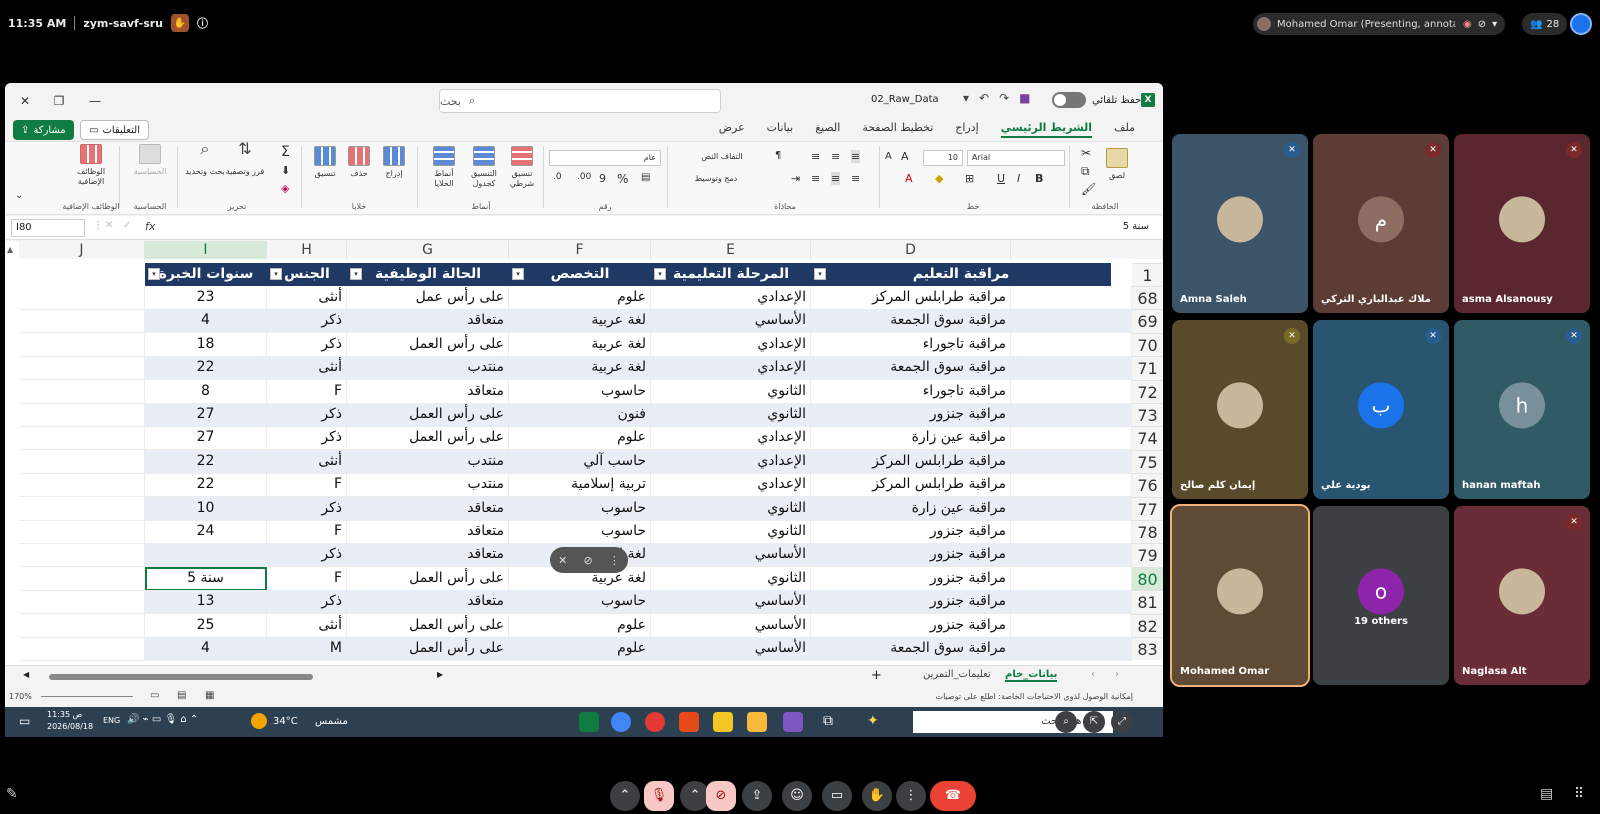 This screenshot has width=1600, height=814. What do you see at coordinates (911, 508) in the screenshot?
I see `table-cell: مراقبة عين زارة` at bounding box center [911, 508].